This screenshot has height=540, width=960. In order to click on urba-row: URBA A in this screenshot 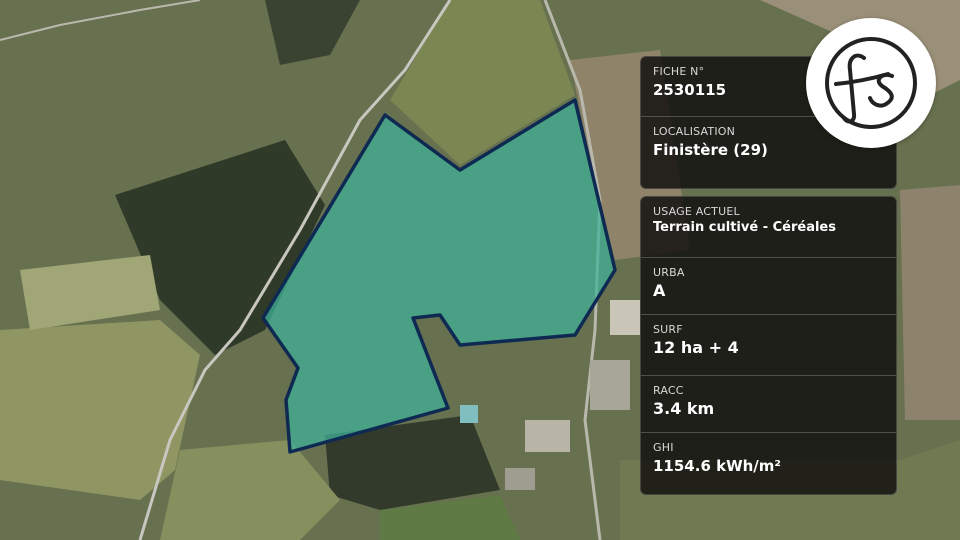, I will do `click(768, 286)`.